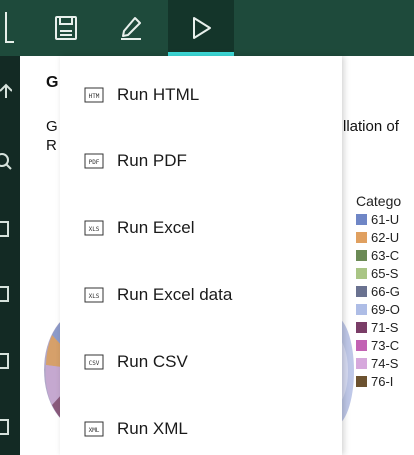  I want to click on file-type-label: CSV, so click(94, 363).